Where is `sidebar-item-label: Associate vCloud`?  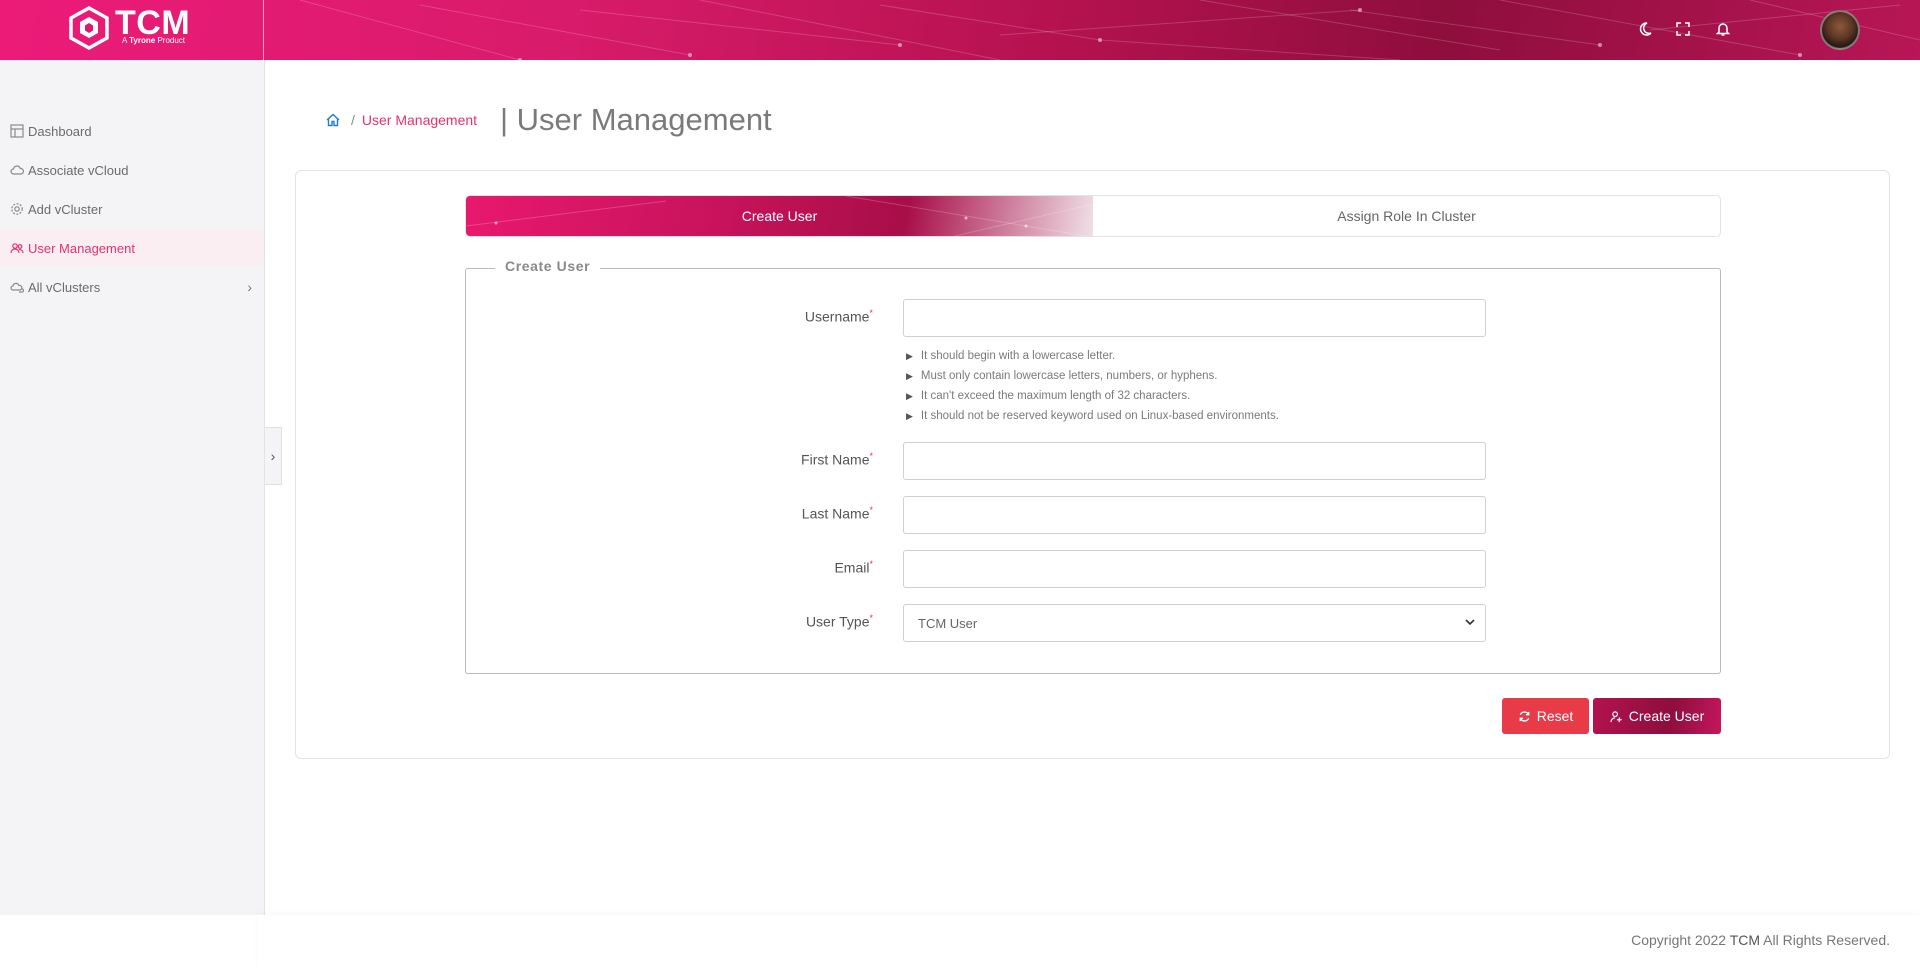 sidebar-item-label: Associate vCloud is located at coordinates (78, 170).